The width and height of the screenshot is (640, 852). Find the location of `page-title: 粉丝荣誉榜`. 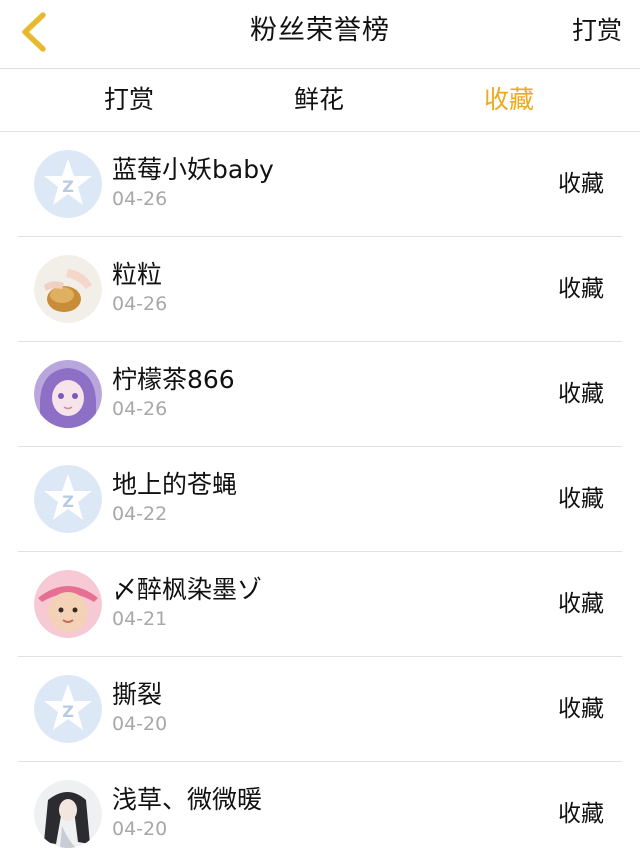

page-title: 粉丝荣誉榜 is located at coordinates (320, 30).